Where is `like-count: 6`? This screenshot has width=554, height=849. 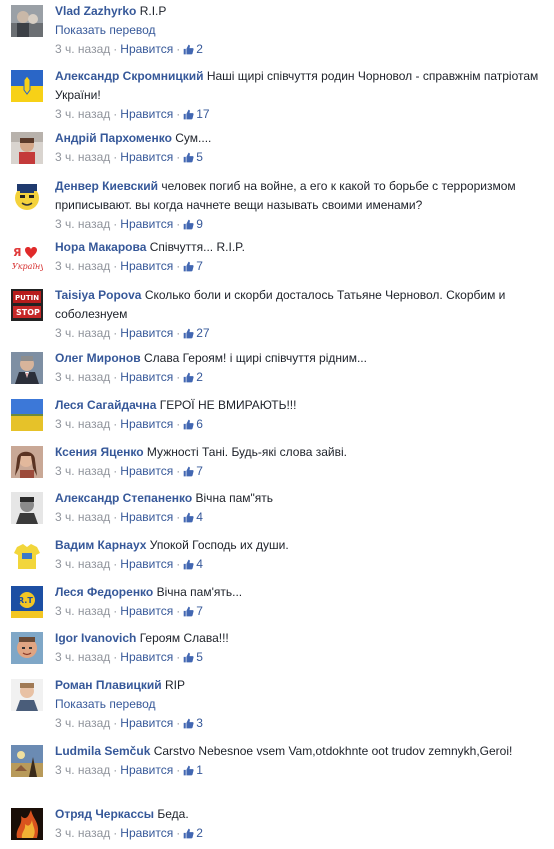
like-count: 6 is located at coordinates (193, 424).